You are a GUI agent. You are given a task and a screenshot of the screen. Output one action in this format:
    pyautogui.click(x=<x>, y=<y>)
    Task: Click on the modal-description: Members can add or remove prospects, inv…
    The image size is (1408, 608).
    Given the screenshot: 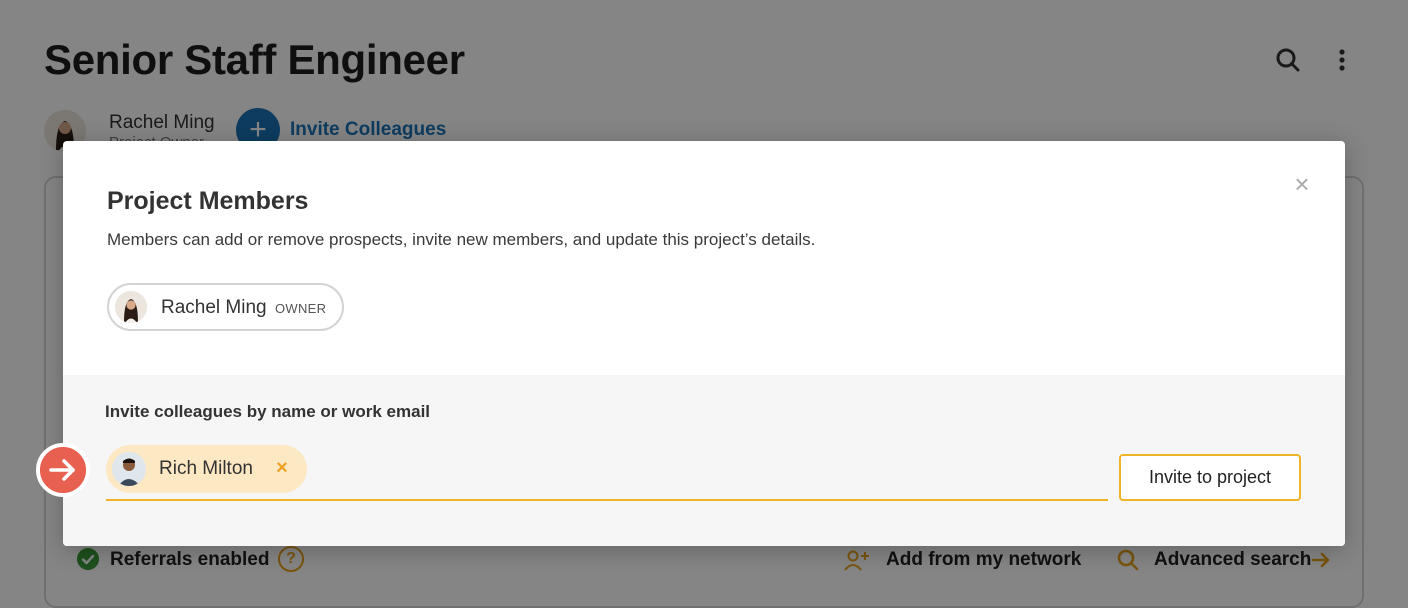 What is the action you would take?
    pyautogui.click(x=461, y=239)
    